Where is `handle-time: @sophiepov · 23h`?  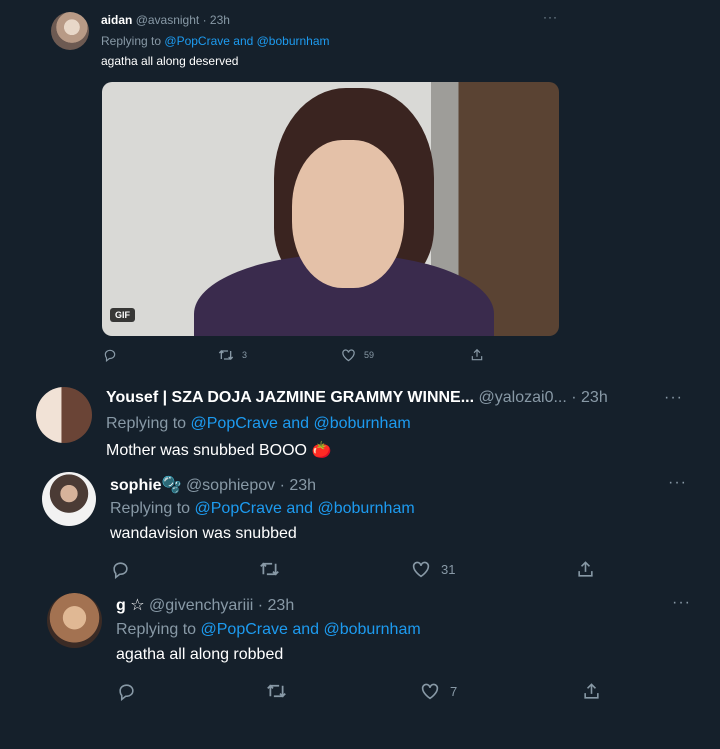
handle-time: @sophiepov · 23h is located at coordinates (251, 485).